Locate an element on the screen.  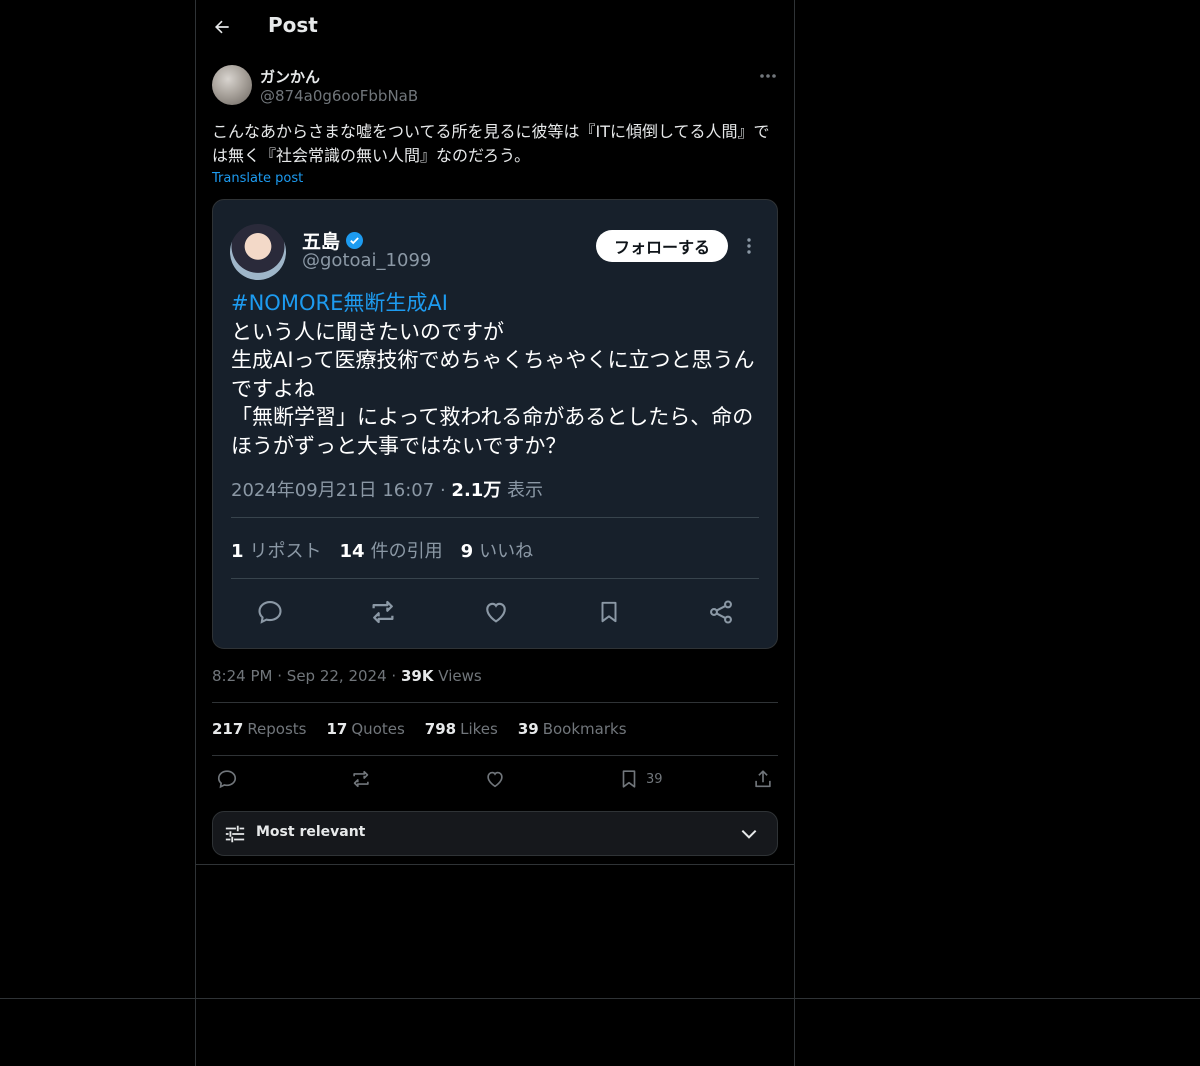
back-arrow-icon is located at coordinates (222, 27).